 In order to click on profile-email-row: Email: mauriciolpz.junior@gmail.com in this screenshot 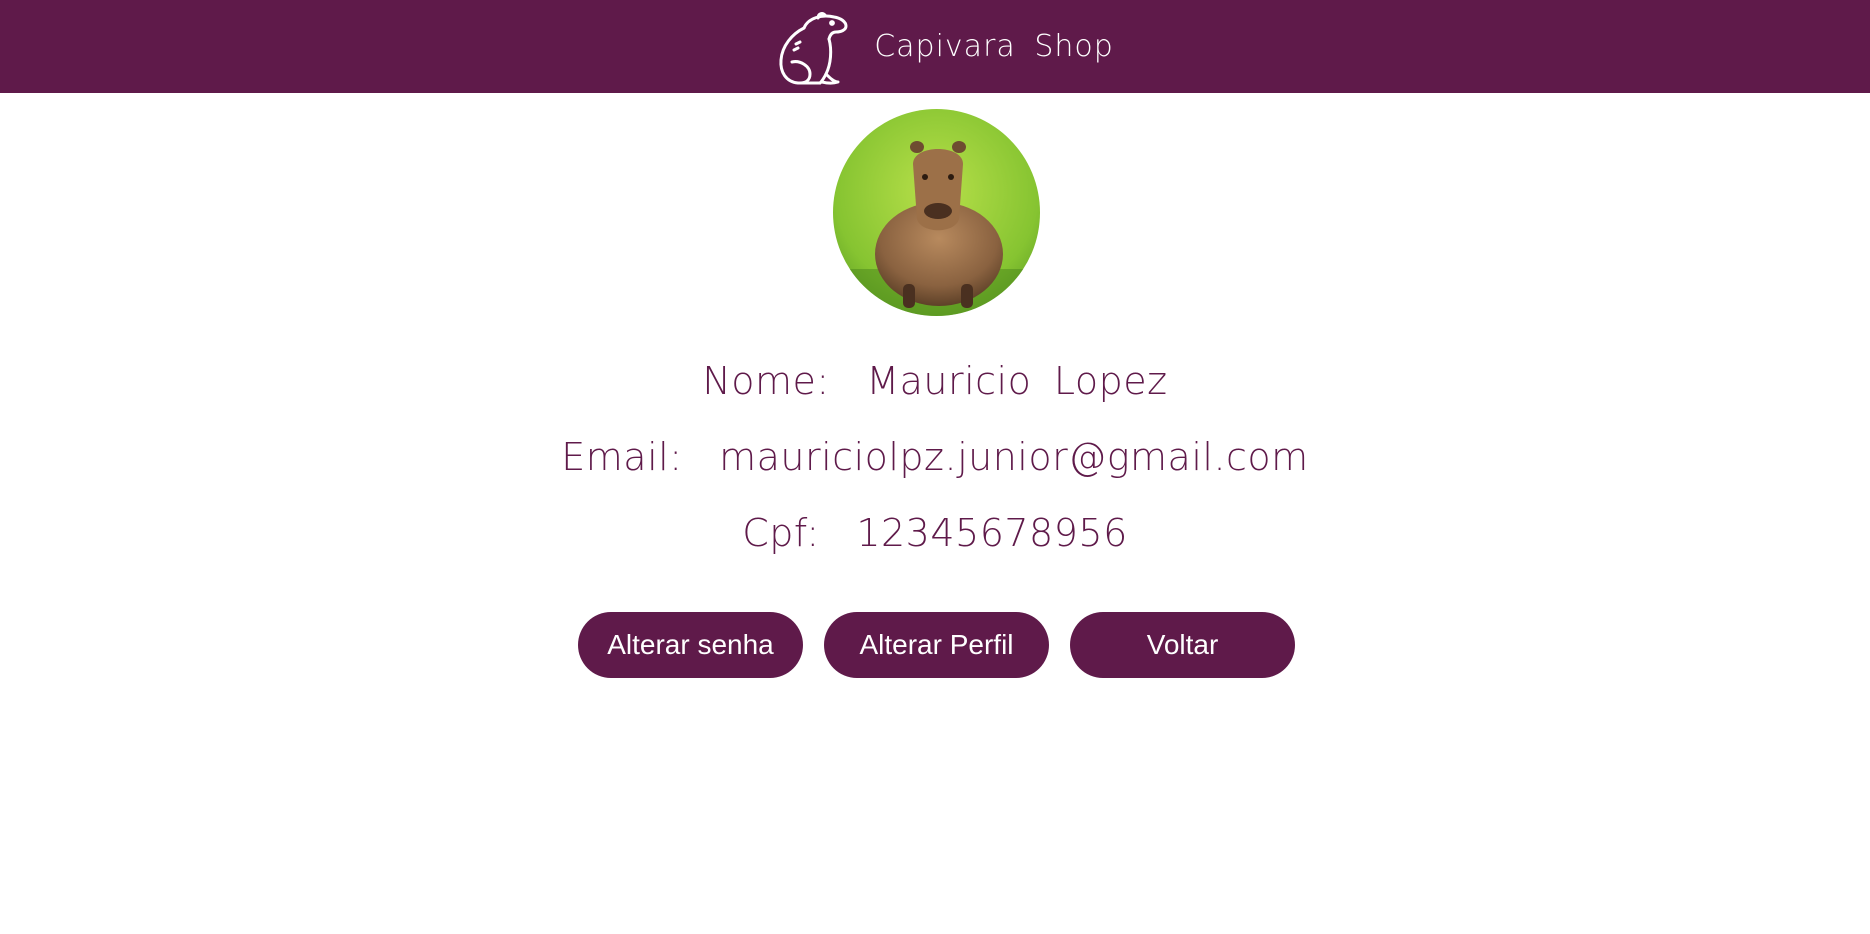, I will do `click(935, 457)`.